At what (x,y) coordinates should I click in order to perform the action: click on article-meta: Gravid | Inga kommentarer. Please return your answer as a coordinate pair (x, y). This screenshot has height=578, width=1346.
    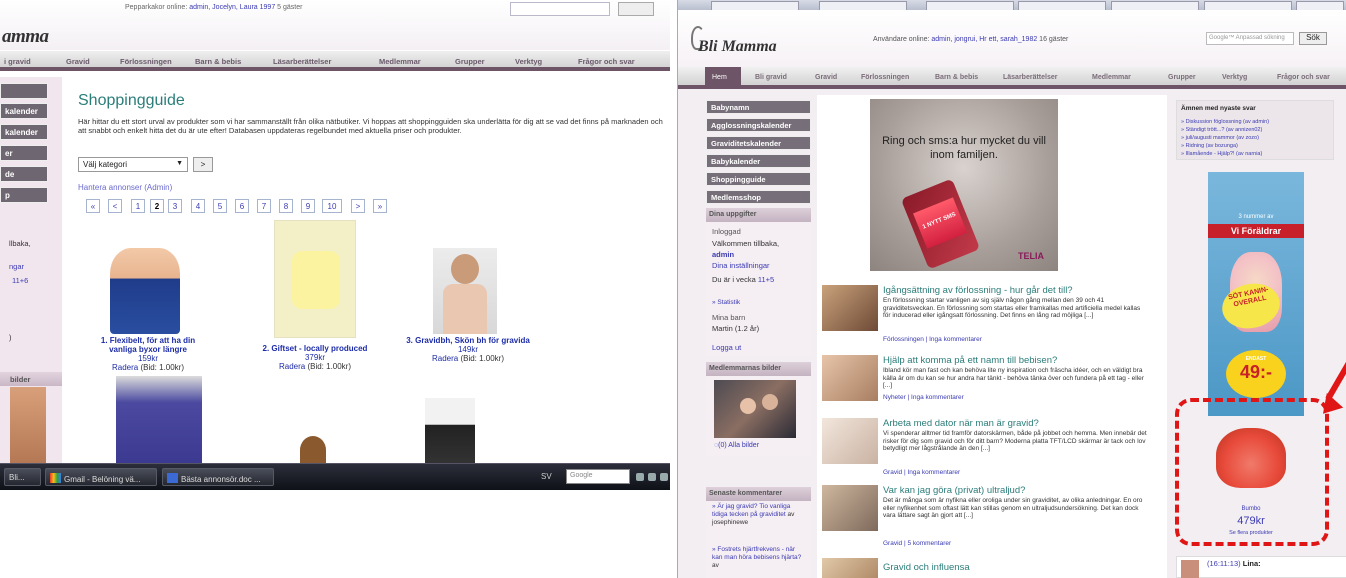
    Looking at the image, I should click on (921, 472).